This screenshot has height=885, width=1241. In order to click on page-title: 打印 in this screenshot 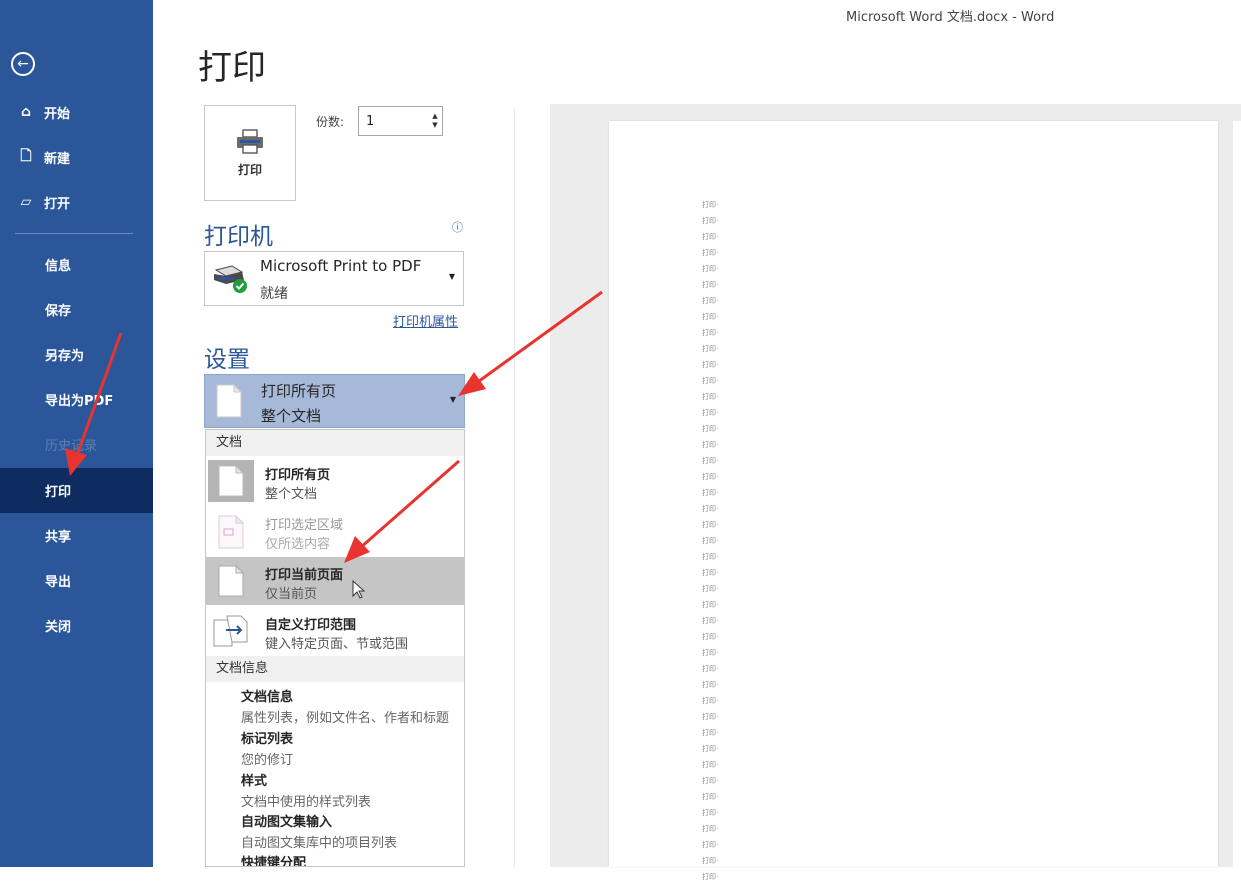, I will do `click(232, 68)`.